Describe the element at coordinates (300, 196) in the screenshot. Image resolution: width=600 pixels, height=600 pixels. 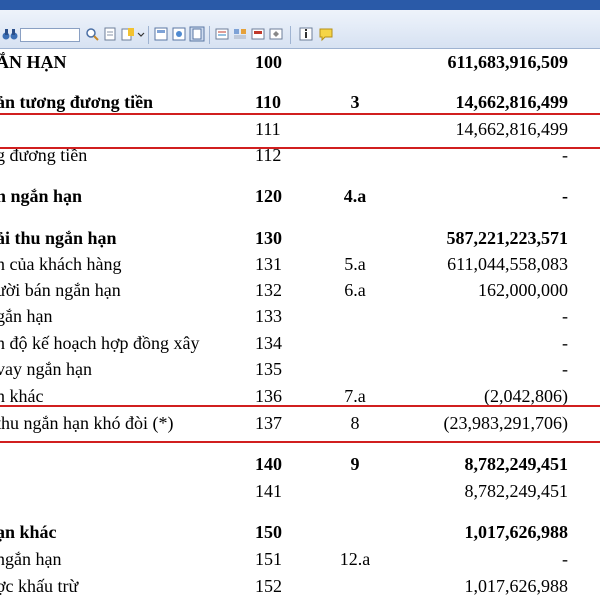
I see `table-row: h ngắn hạn 120 4.a -` at that location.